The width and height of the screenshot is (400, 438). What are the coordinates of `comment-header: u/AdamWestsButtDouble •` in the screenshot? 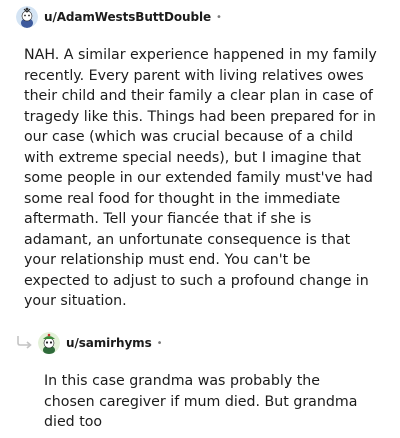 It's located at (119, 17).